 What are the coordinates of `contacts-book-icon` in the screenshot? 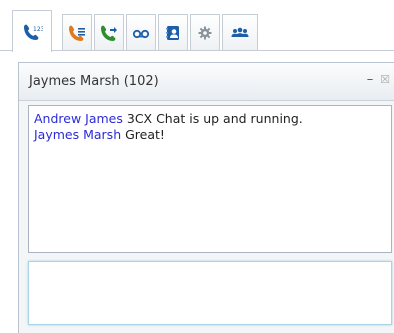 It's located at (172, 32).